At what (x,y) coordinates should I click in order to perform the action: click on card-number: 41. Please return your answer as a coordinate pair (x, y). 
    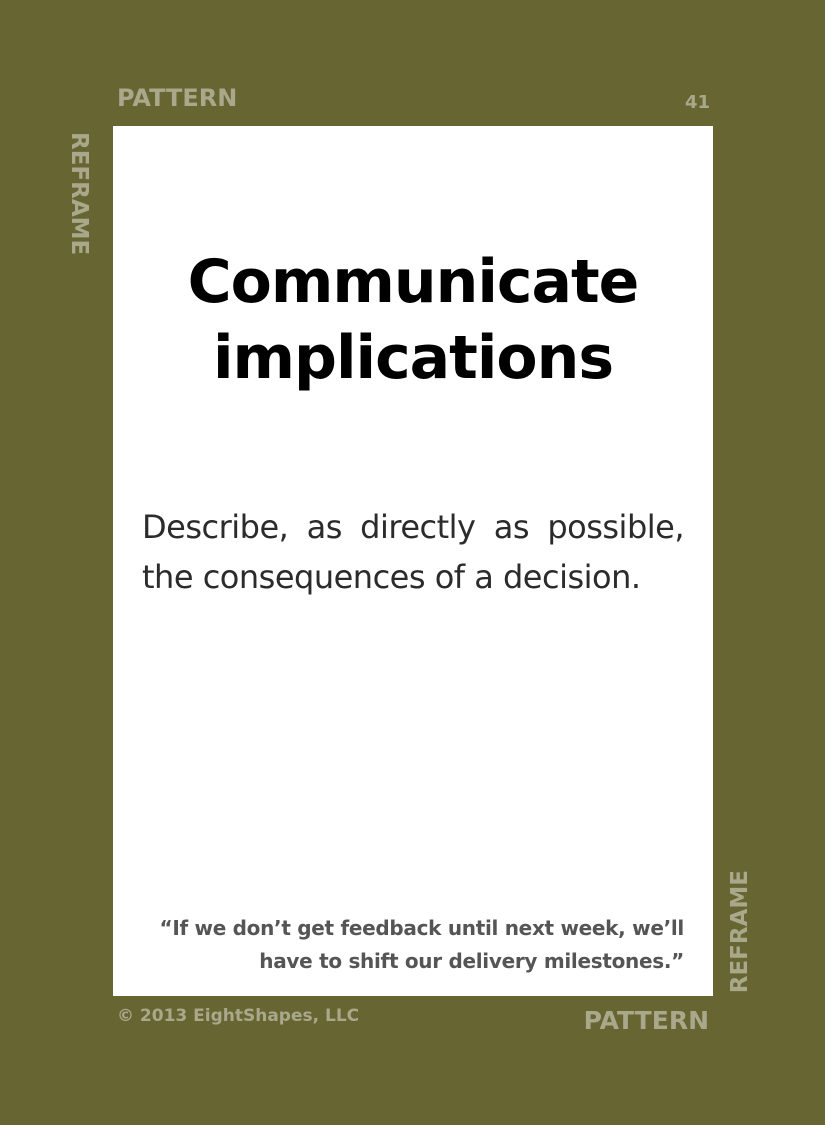
    Looking at the image, I should click on (697, 102).